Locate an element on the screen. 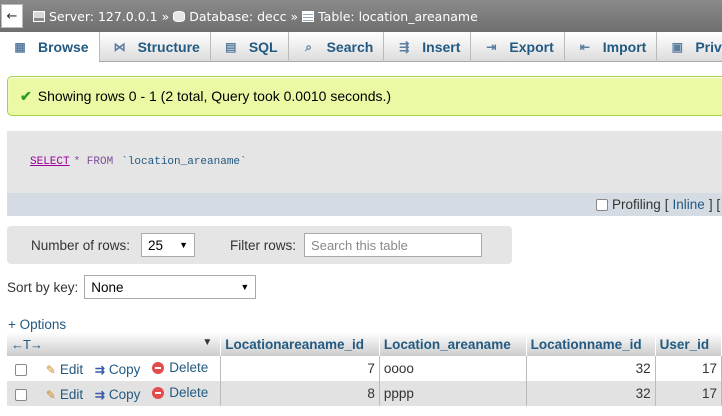  sort-by-key: Sort by key: None ▼ is located at coordinates (132, 287).